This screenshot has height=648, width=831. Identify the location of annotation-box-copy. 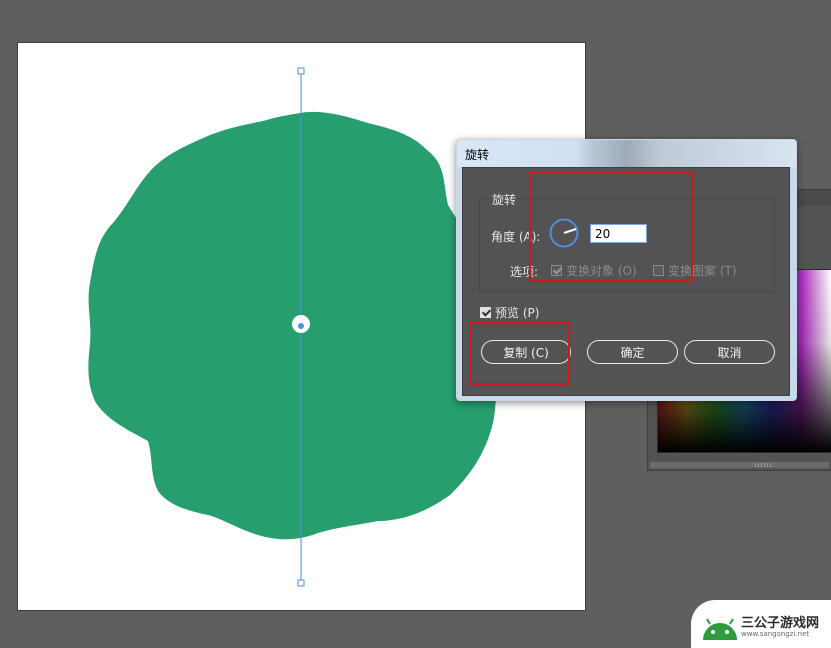
(520, 353).